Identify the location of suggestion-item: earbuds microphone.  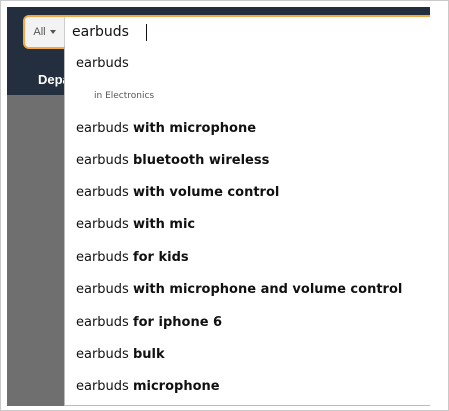
(247, 386).